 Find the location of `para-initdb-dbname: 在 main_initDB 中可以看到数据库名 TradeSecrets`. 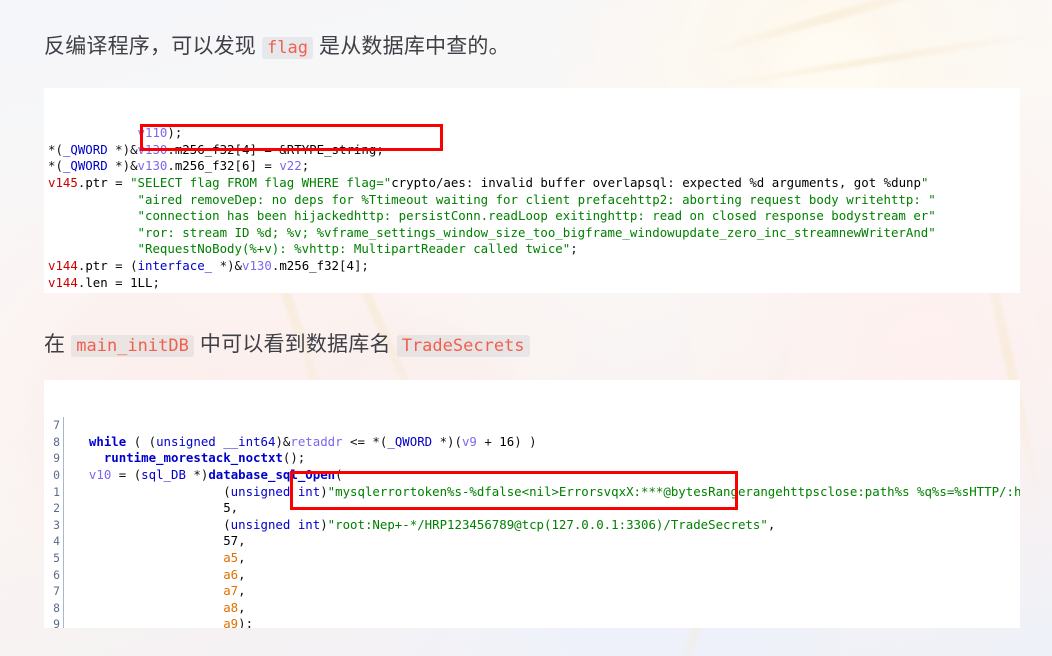

para-initdb-dbname: 在 main_initDB 中可以看到数据库名 TradeSecrets is located at coordinates (287, 345).